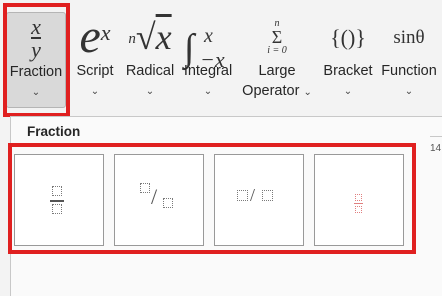 The width and height of the screenshot is (442, 296). Describe the element at coordinates (277, 37) in the screenshot. I see `summation-glyph-icon: n Σ i = 0` at that location.